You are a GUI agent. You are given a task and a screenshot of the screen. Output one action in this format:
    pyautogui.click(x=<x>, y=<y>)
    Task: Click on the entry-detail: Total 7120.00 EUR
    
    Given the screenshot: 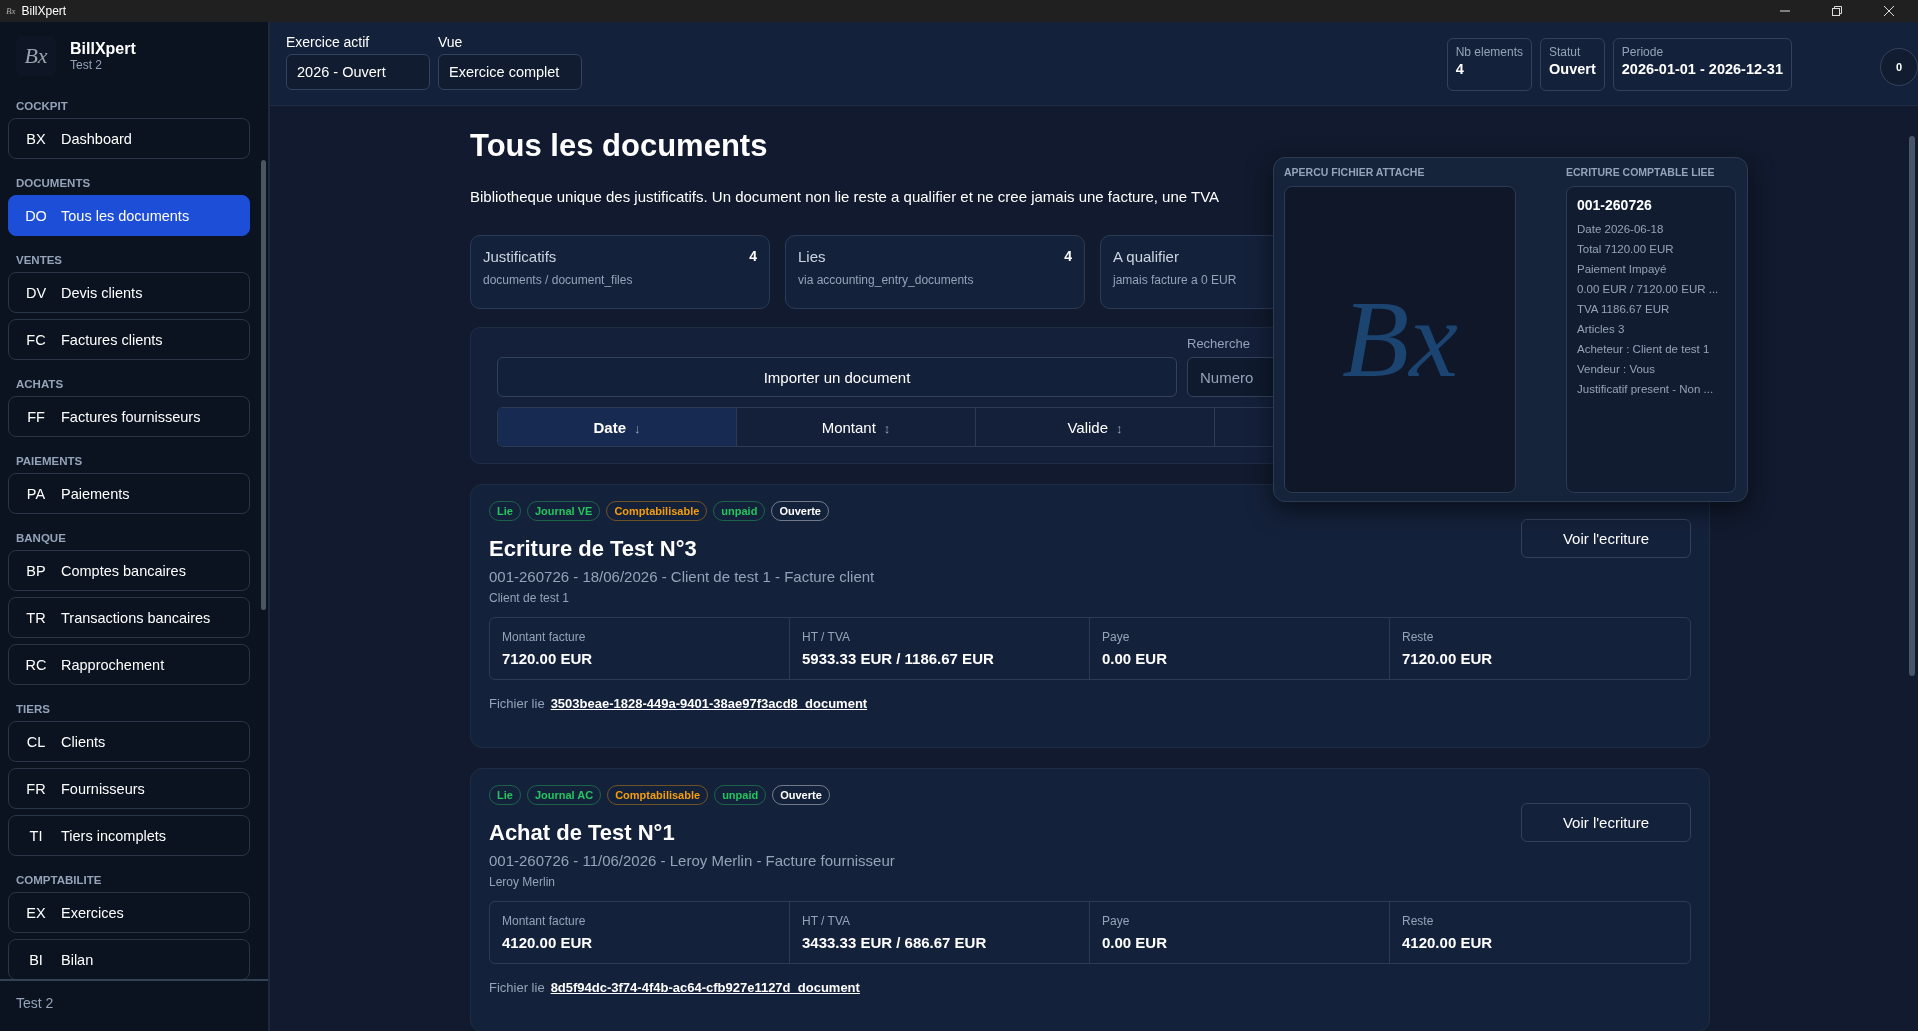 What is the action you would take?
    pyautogui.click(x=1626, y=249)
    